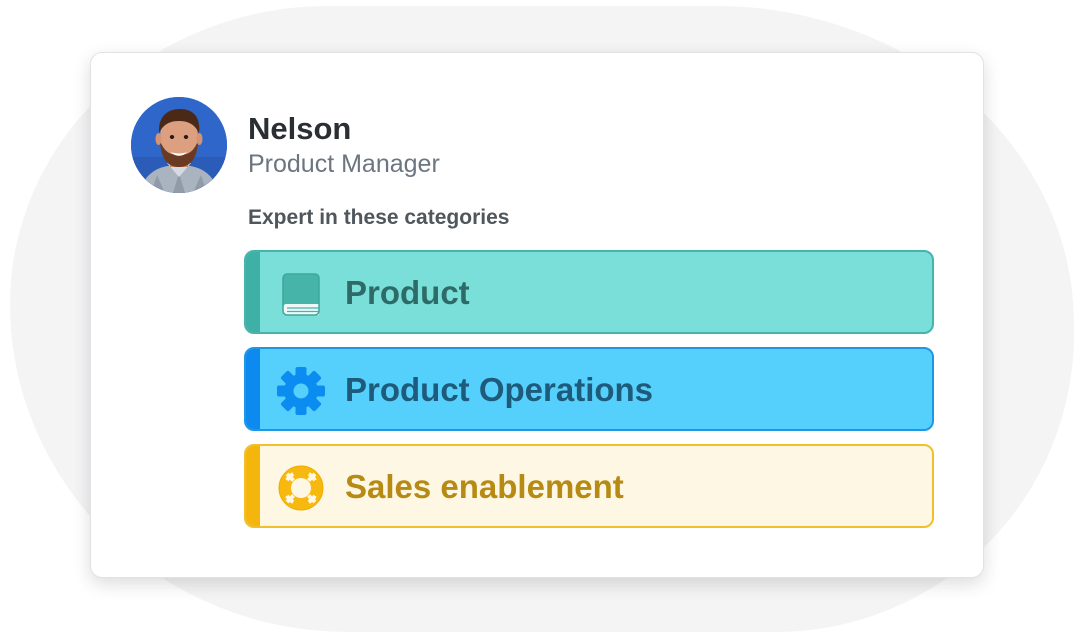 The width and height of the screenshot is (1080, 636). I want to click on book-icon, so click(301, 294).